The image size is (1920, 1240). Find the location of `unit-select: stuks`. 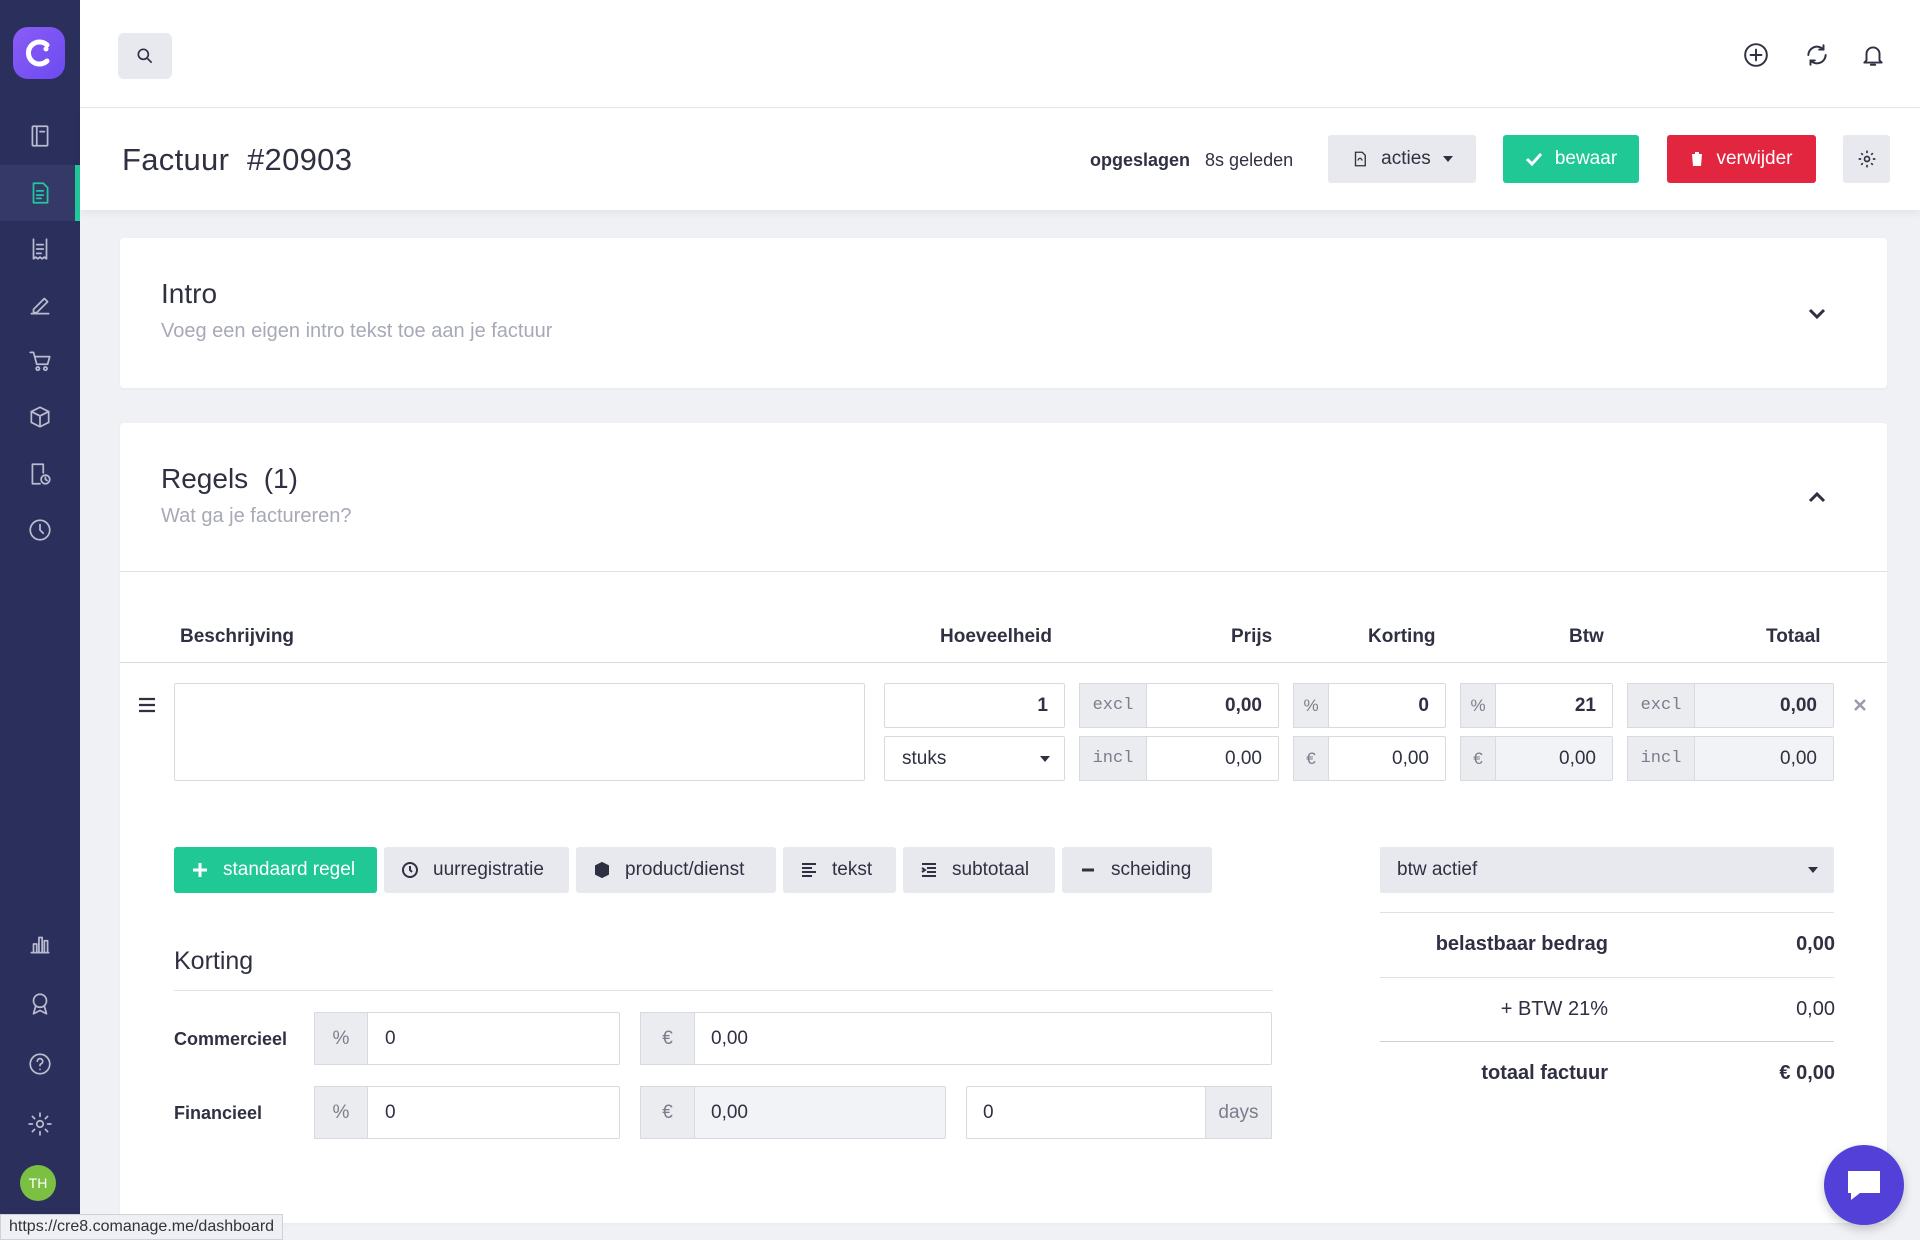

unit-select: stuks is located at coordinates (974, 758).